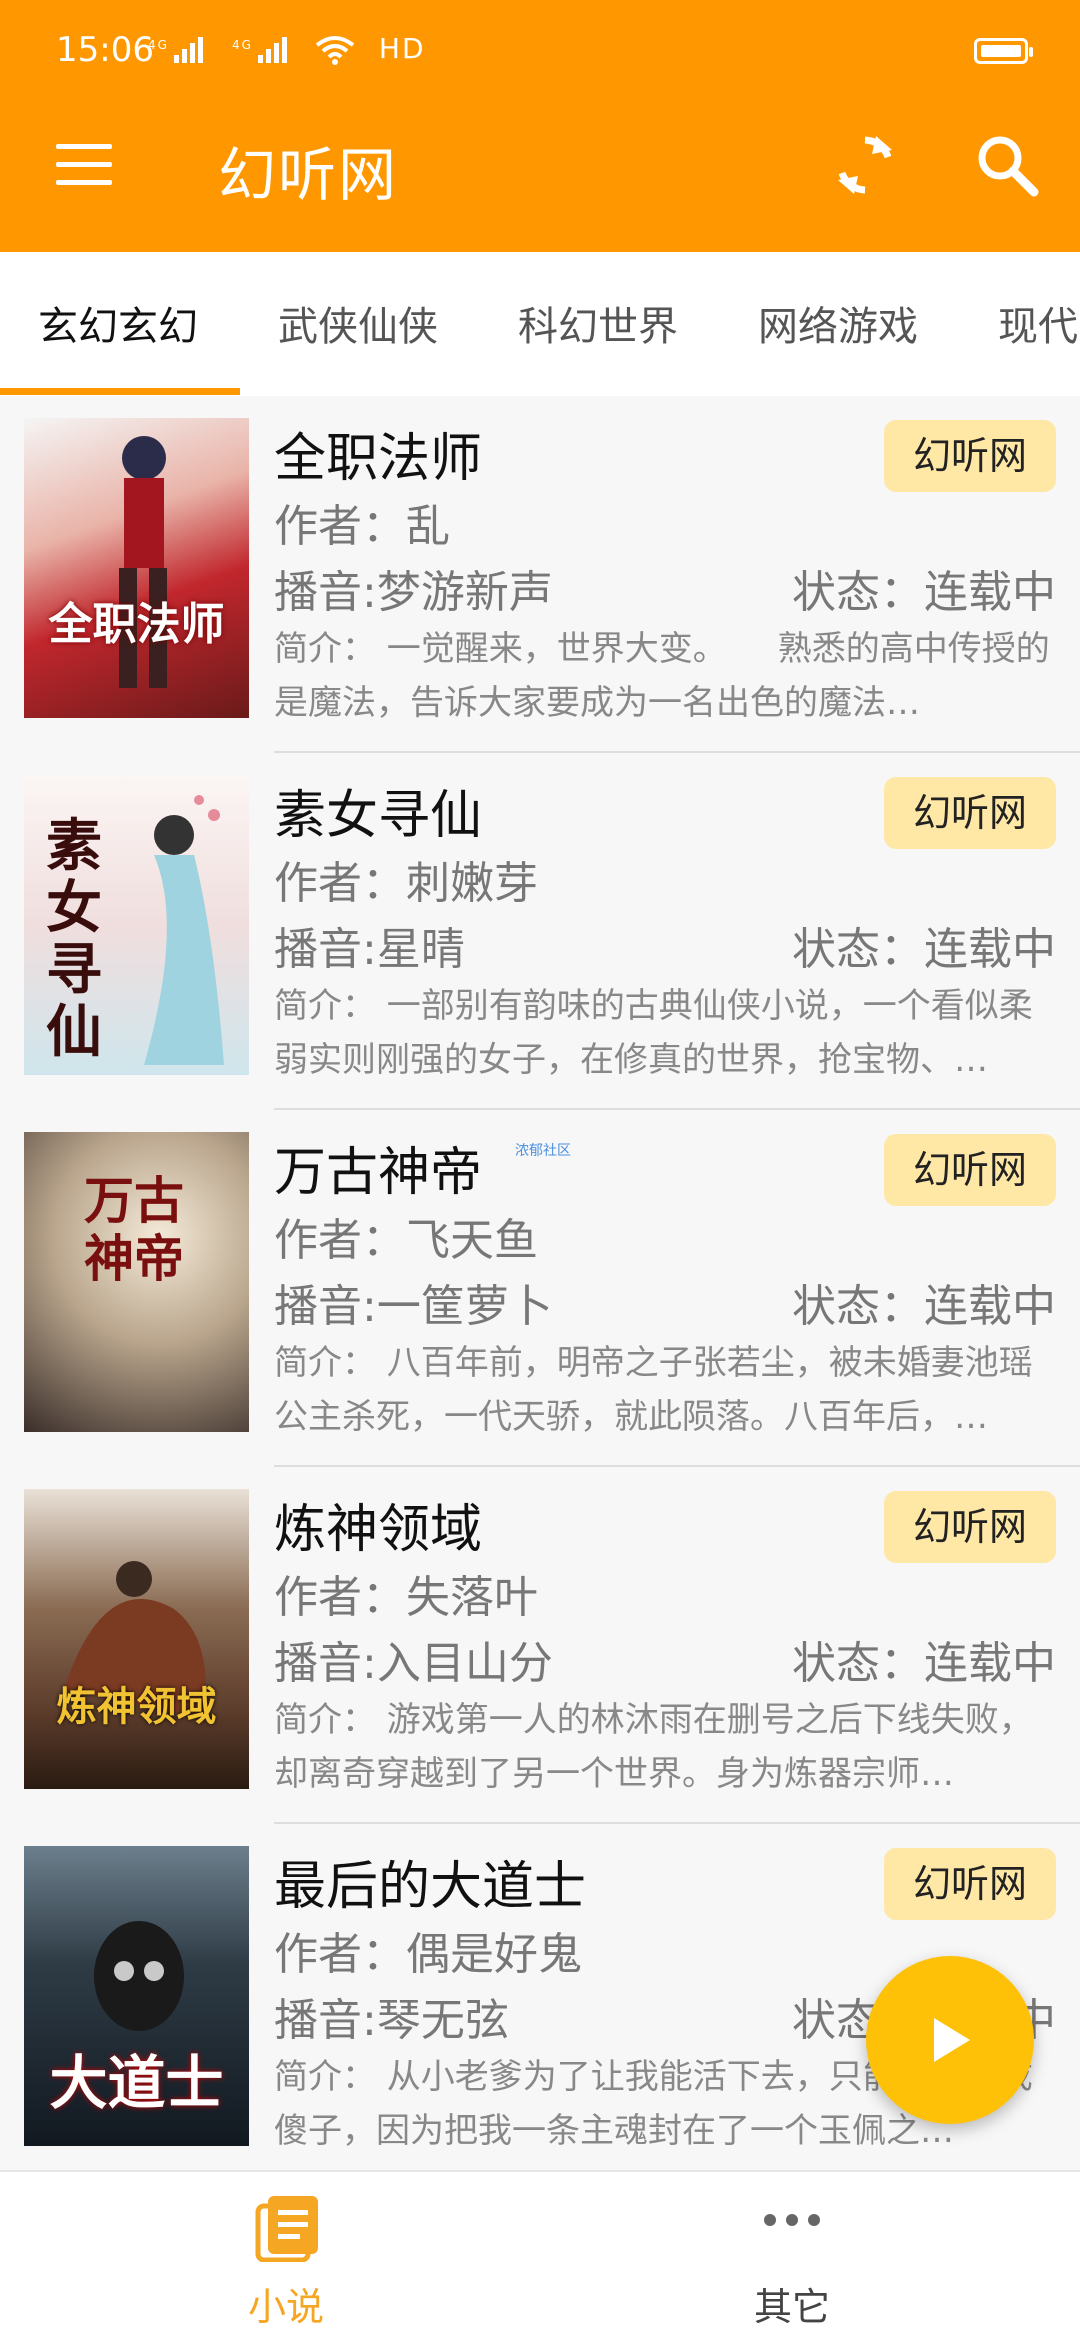 The height and width of the screenshot is (2342, 1080). I want to click on nav-item-novel: 小说, so click(286, 2257).